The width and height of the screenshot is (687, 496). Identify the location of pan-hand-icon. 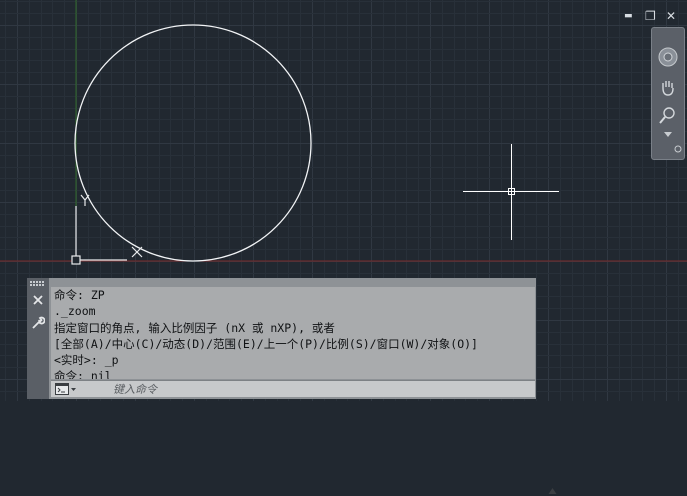
(668, 87).